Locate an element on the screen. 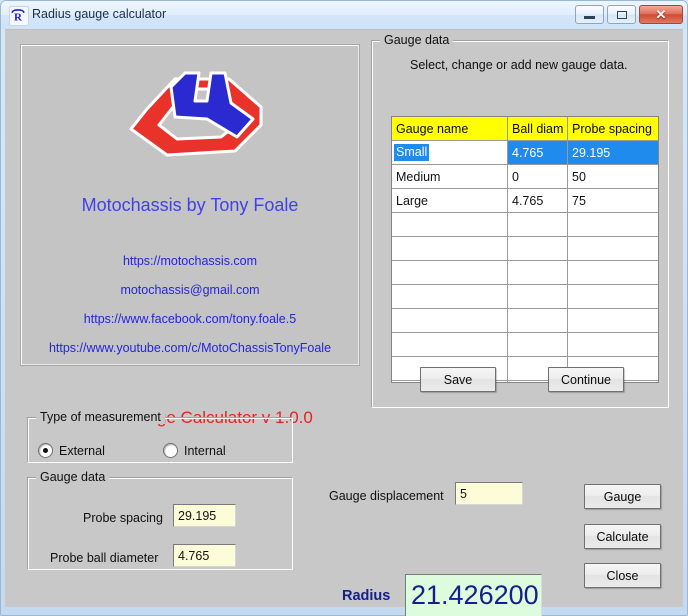  table-header-row: Gauge name Ball diam Probe spacing is located at coordinates (525, 129).